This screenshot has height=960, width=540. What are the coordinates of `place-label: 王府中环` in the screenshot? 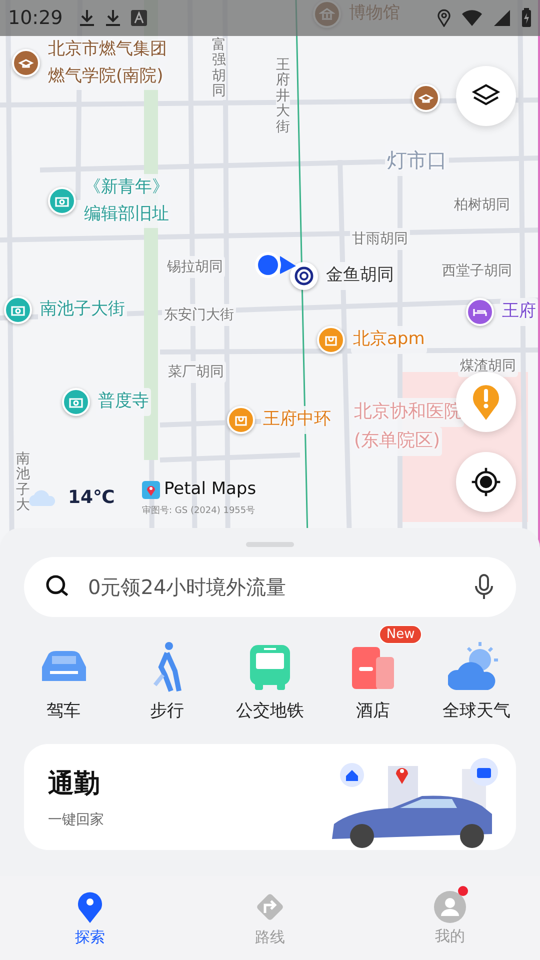 It's located at (297, 420).